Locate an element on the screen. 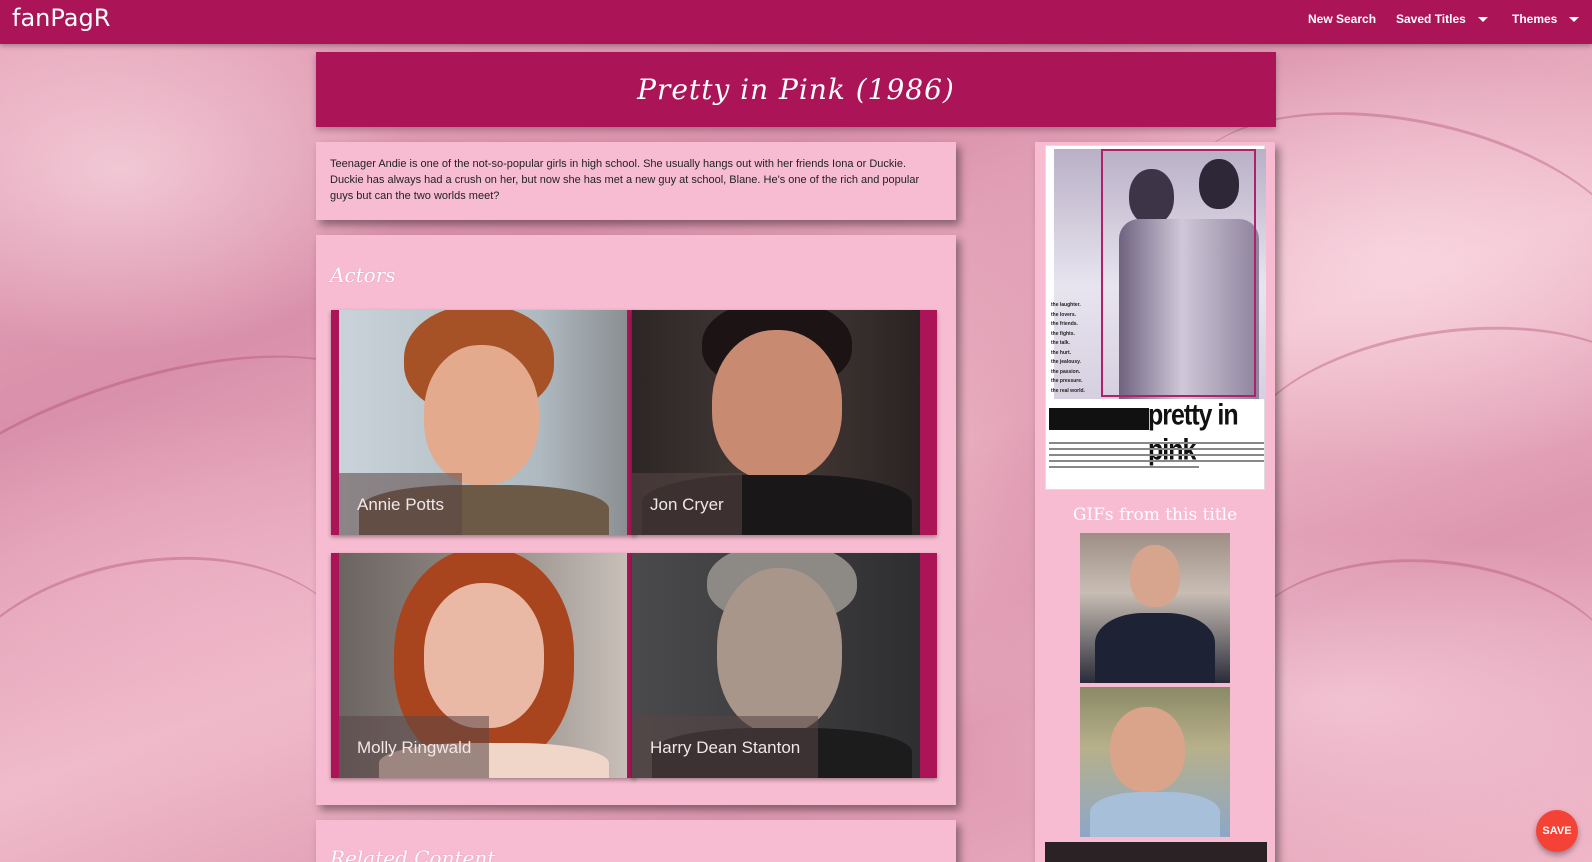 This screenshot has width=1592, height=862. tagline-line: the fights. is located at coordinates (1063, 333).